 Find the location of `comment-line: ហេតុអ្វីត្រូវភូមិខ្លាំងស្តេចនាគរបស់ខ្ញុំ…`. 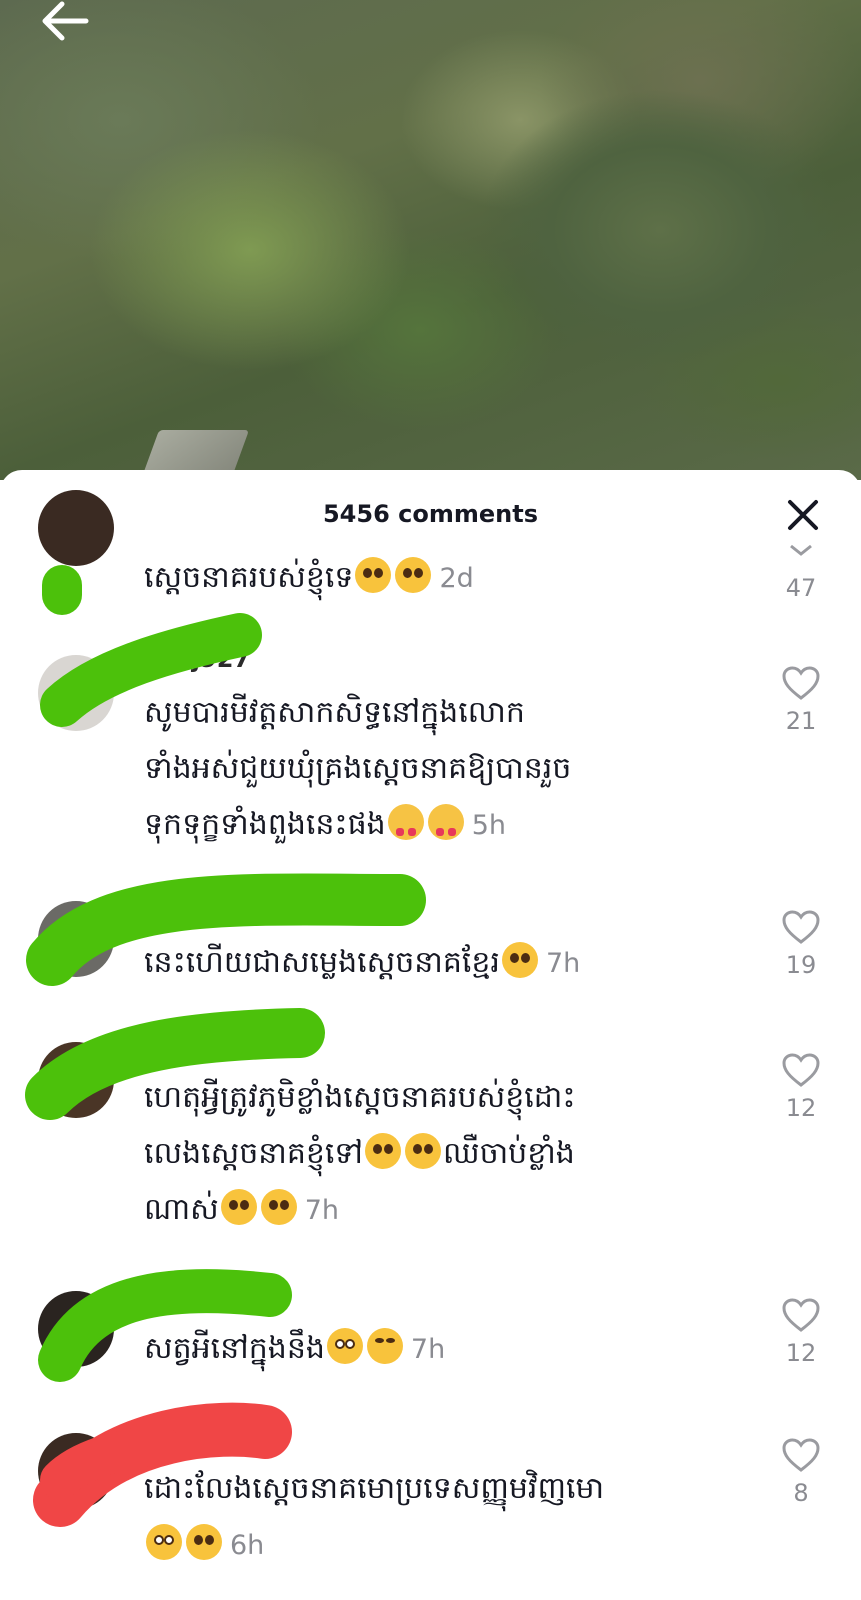

comment-line: ហេតុអ្វីត្រូវភូមិខ្លាំងស្តេចនាគរបស់ខ្ញុំ… is located at coordinates (360, 1097).